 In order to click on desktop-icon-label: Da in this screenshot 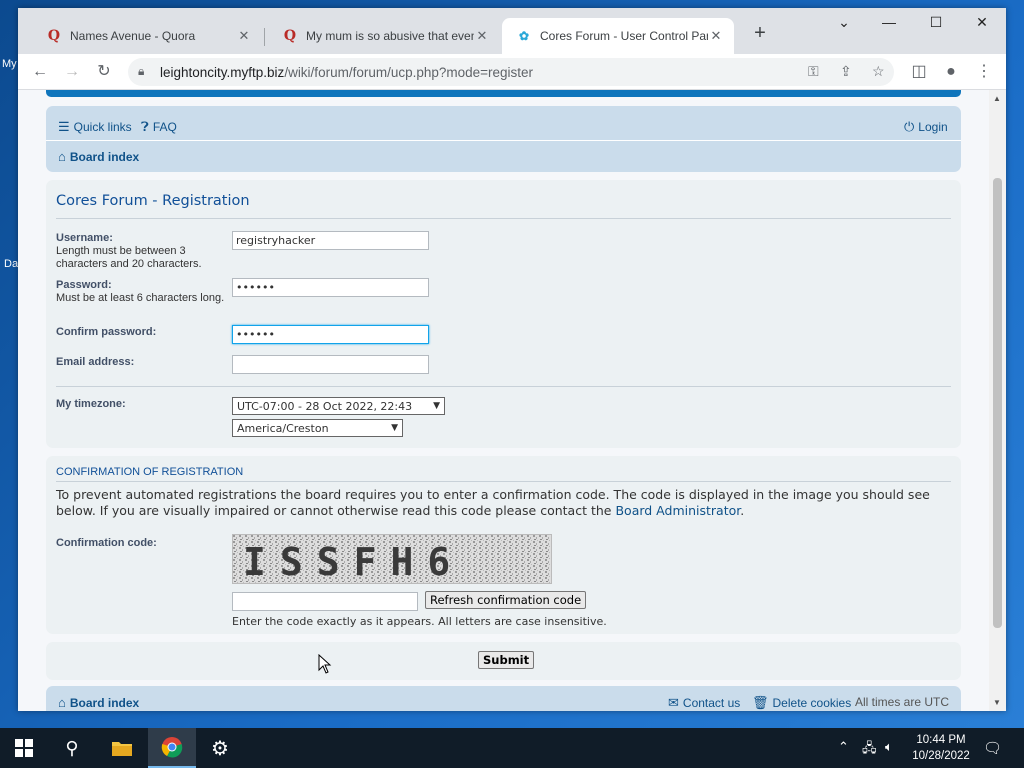, I will do `click(11, 264)`.